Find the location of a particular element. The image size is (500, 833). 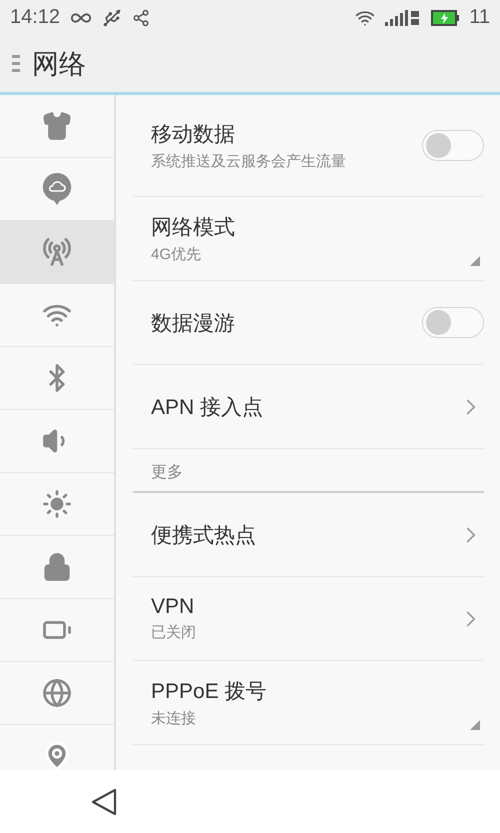

usb-icon is located at coordinates (112, 18).